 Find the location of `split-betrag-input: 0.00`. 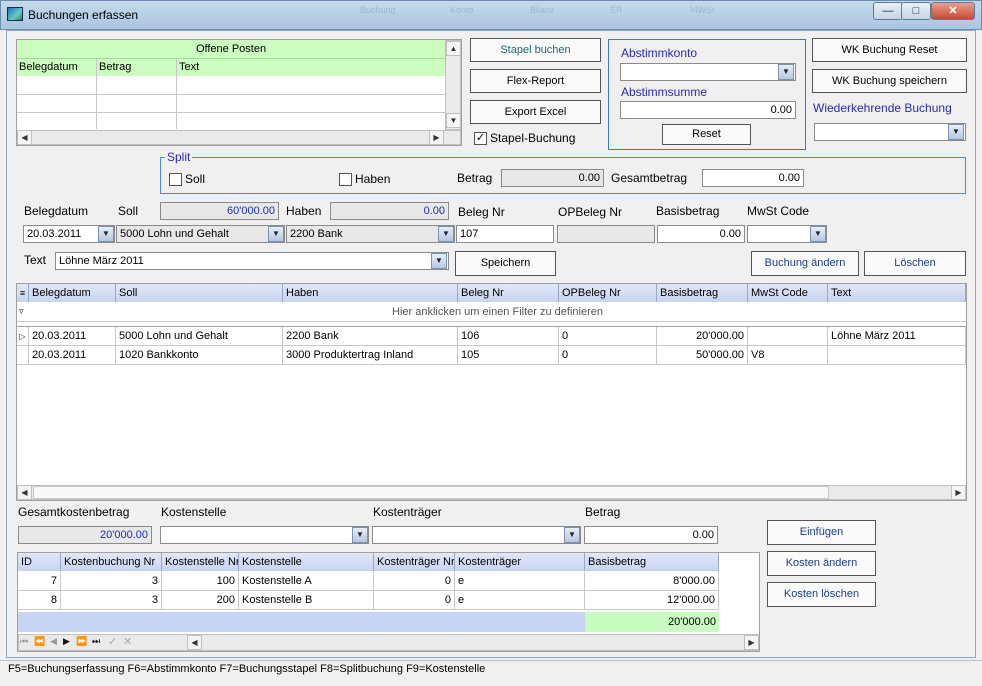

split-betrag-input: 0.00 is located at coordinates (552, 178).